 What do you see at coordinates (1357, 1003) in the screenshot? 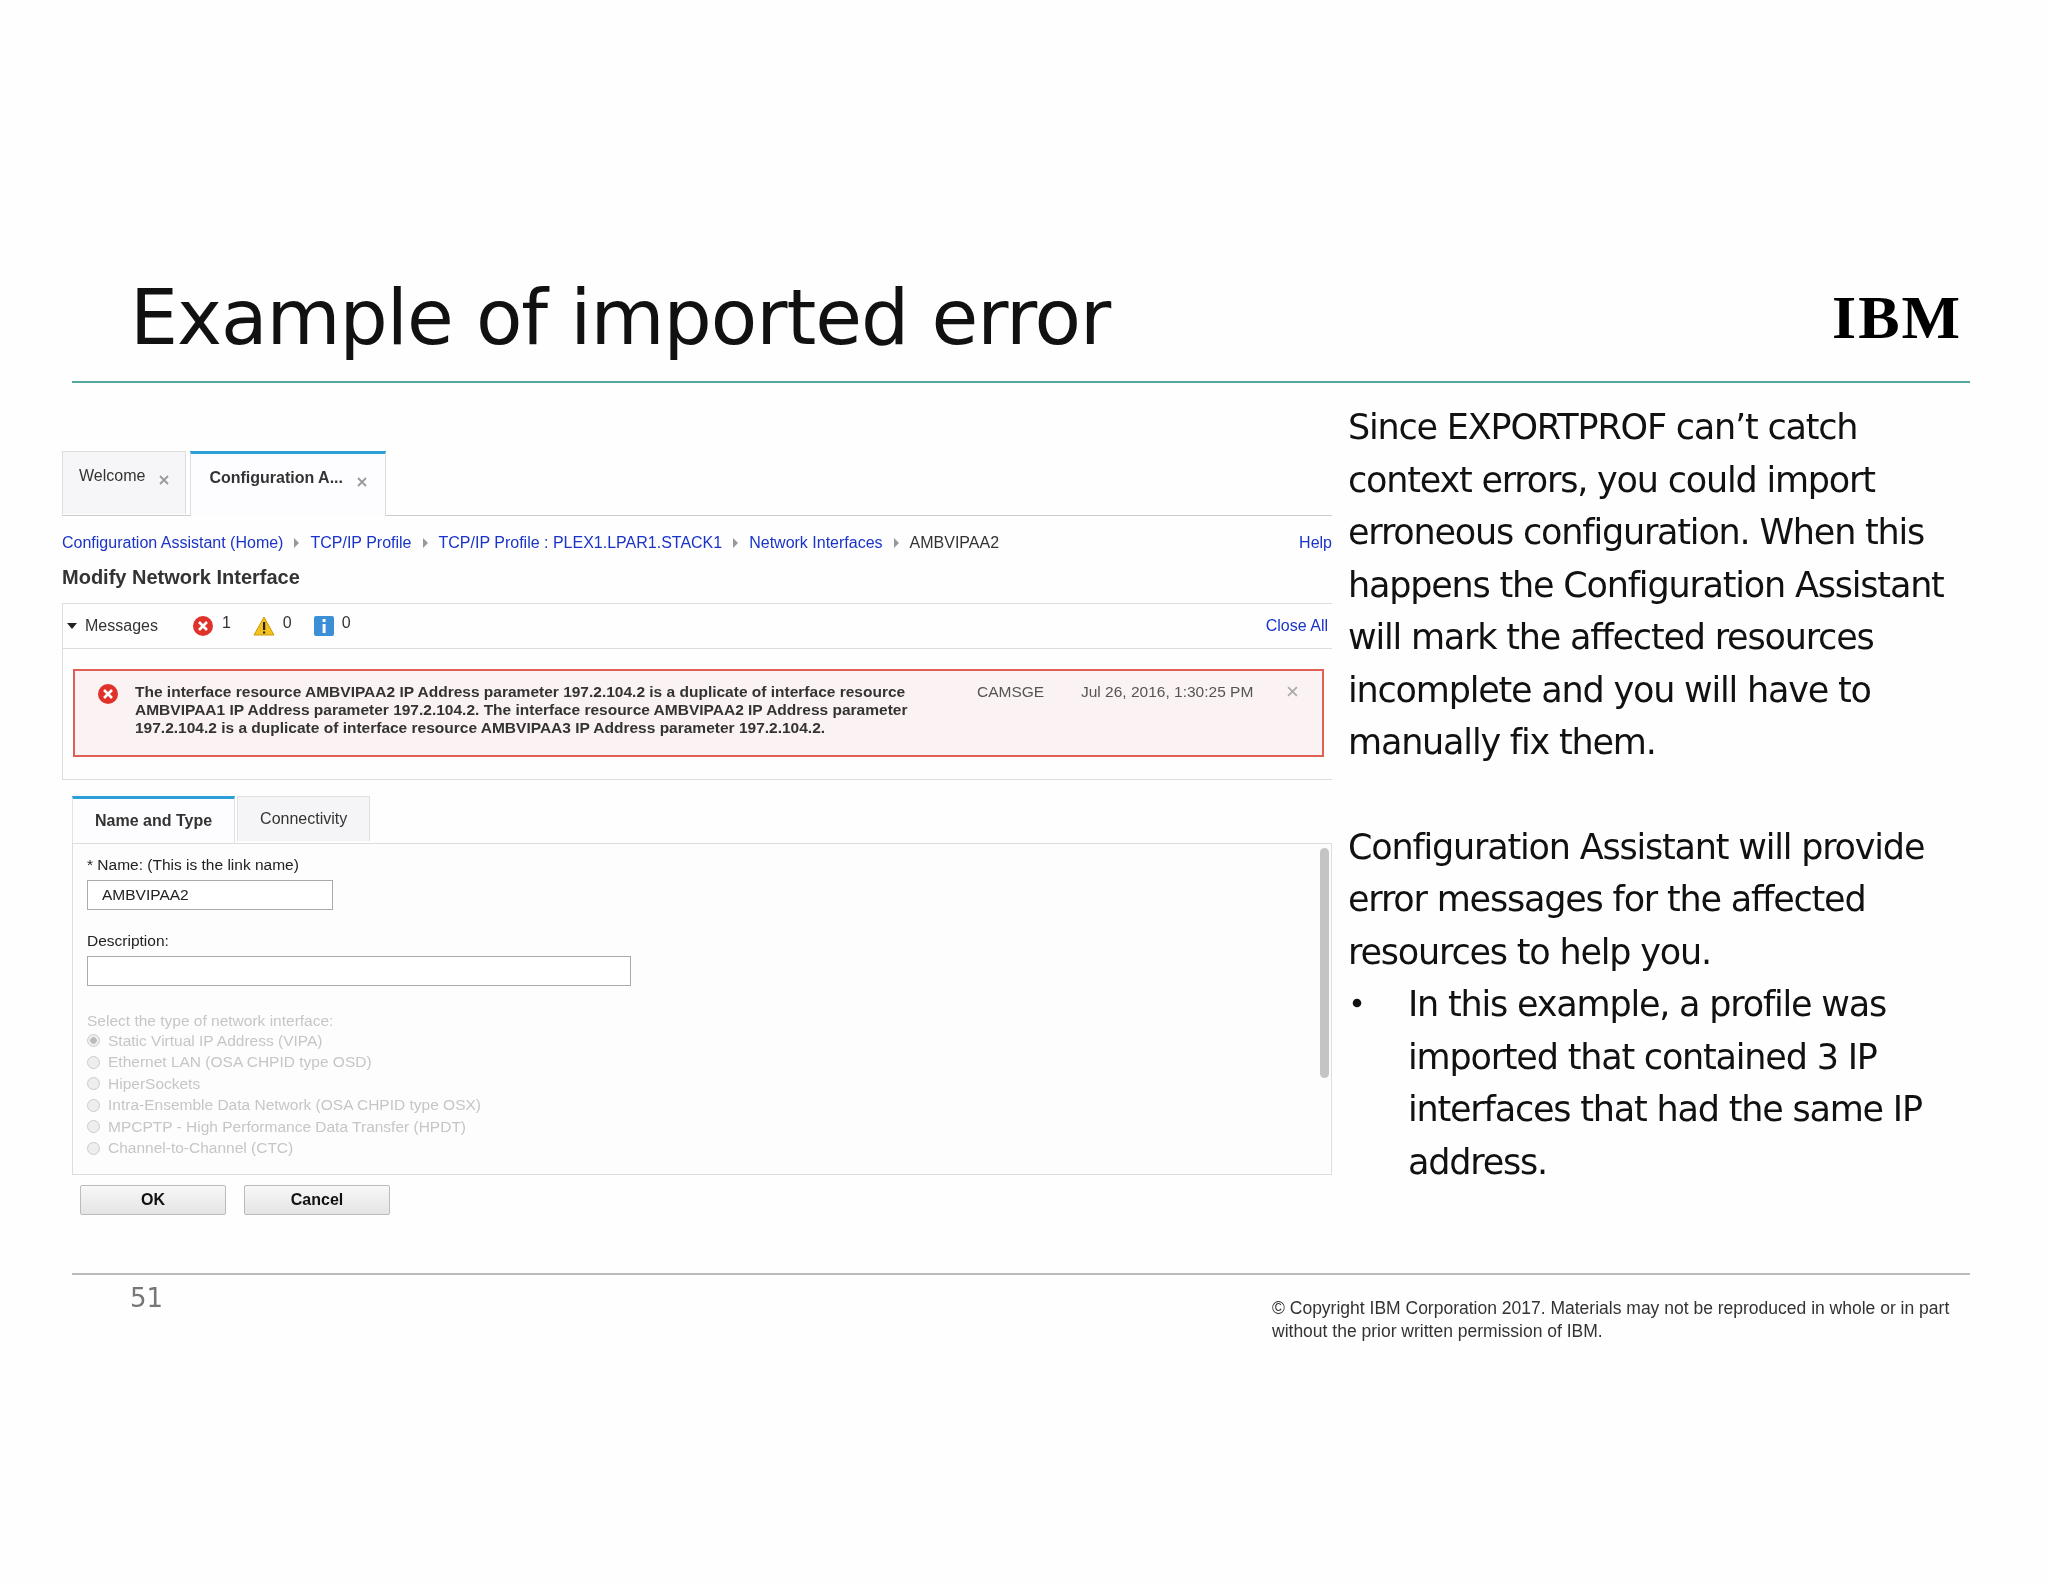
I see `bullet-icon` at bounding box center [1357, 1003].